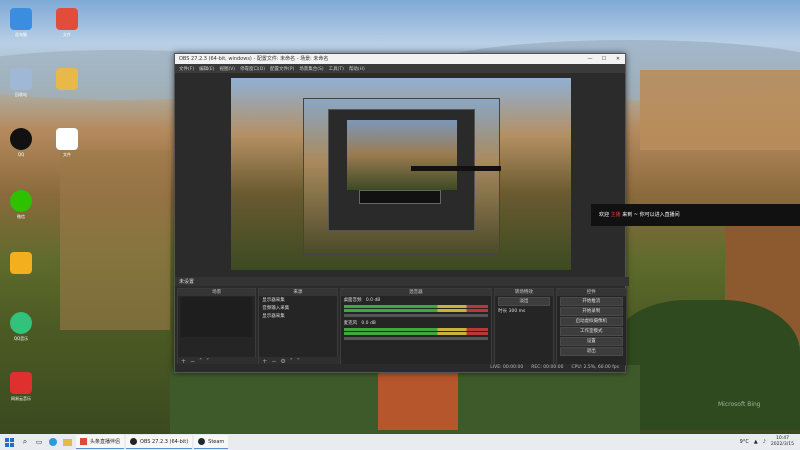 The width and height of the screenshot is (800, 450). Describe the element at coordinates (756, 442) in the screenshot. I see `network-icon: ▲` at that location.